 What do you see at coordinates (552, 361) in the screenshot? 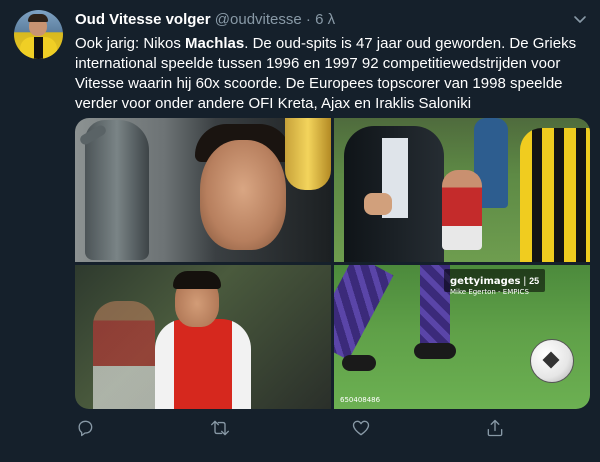
I see `football` at bounding box center [552, 361].